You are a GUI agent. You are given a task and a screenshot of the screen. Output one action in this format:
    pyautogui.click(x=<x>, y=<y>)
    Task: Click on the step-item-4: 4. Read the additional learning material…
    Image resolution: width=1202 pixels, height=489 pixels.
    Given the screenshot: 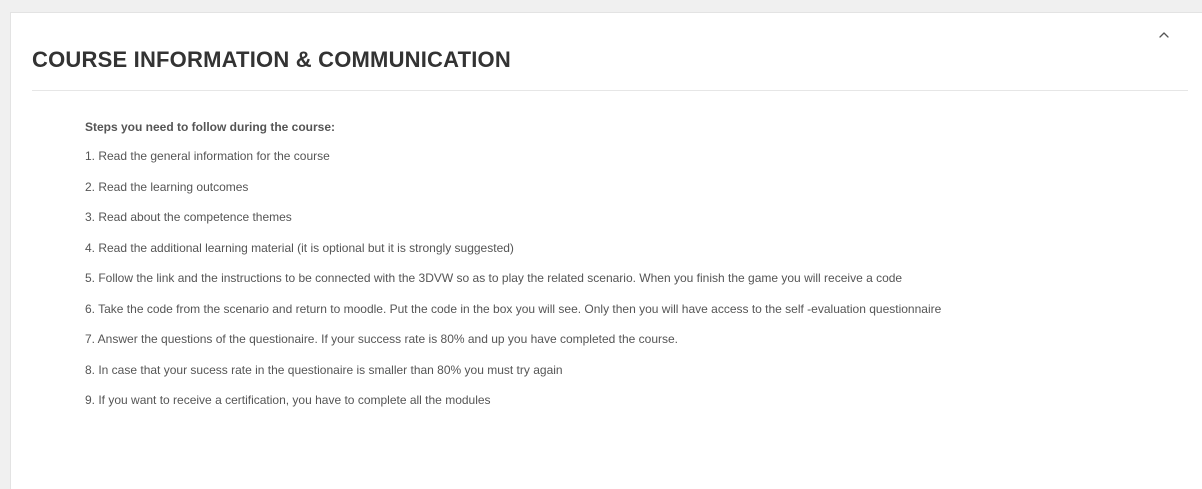 What is the action you would take?
    pyautogui.click(x=299, y=247)
    